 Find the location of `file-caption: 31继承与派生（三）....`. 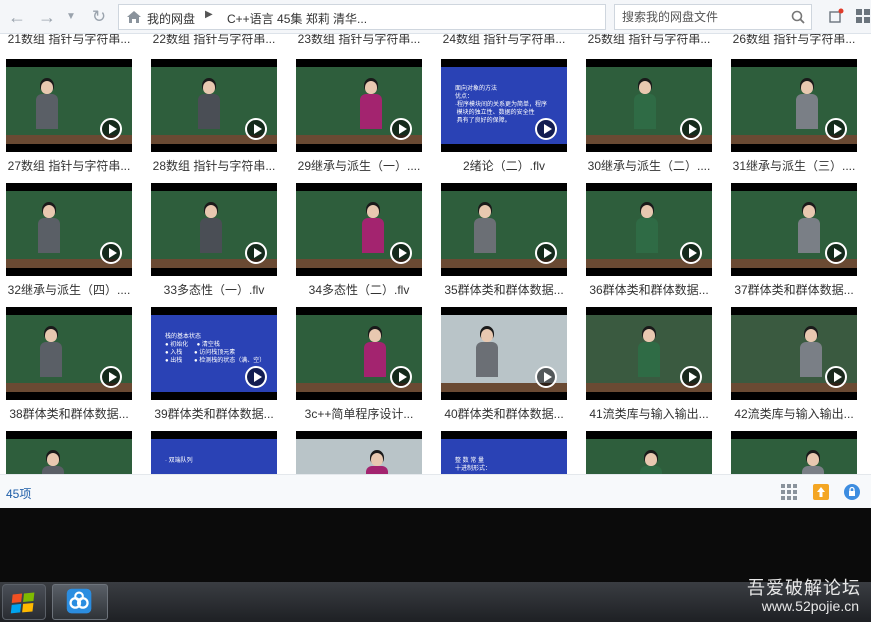

file-caption: 31继承与派生（三）.... is located at coordinates (794, 165).